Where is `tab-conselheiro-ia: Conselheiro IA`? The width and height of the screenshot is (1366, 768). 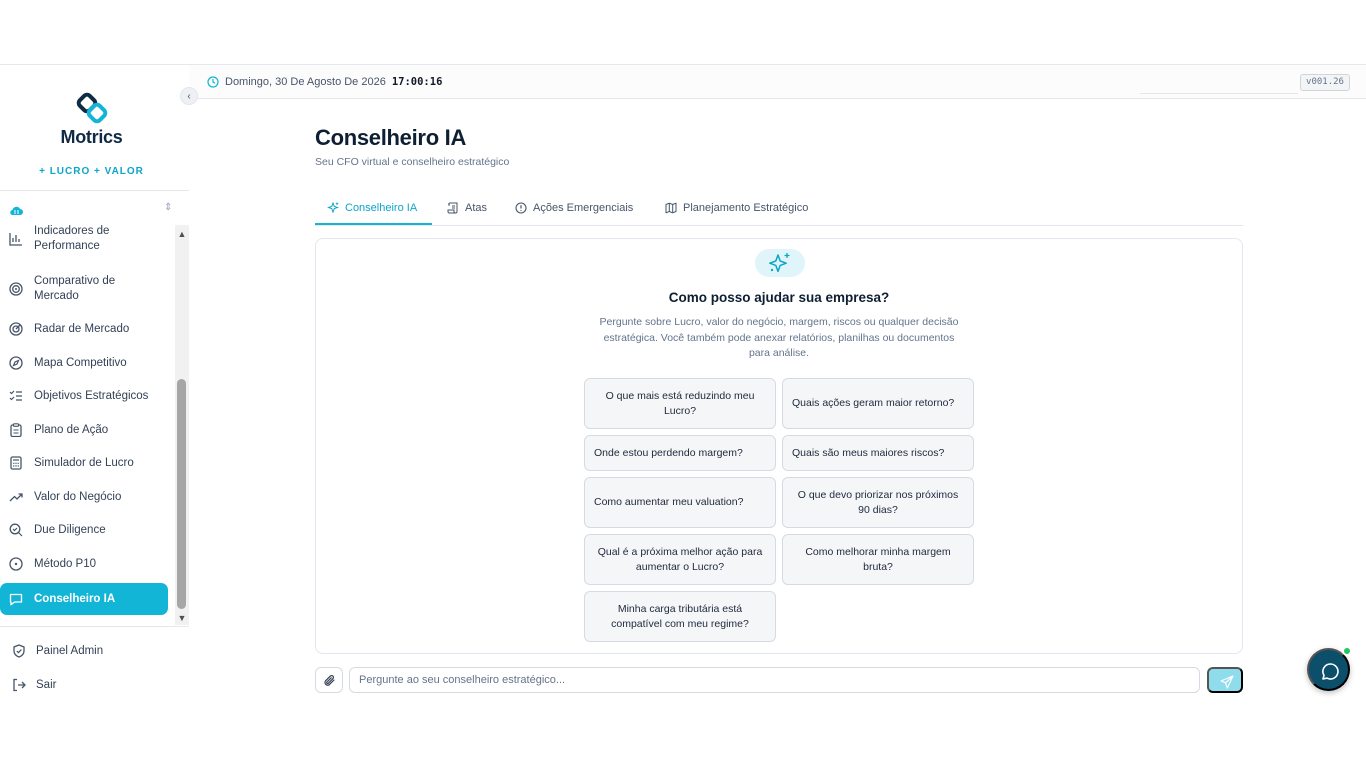 tab-conselheiro-ia: Conselheiro IA is located at coordinates (372, 208).